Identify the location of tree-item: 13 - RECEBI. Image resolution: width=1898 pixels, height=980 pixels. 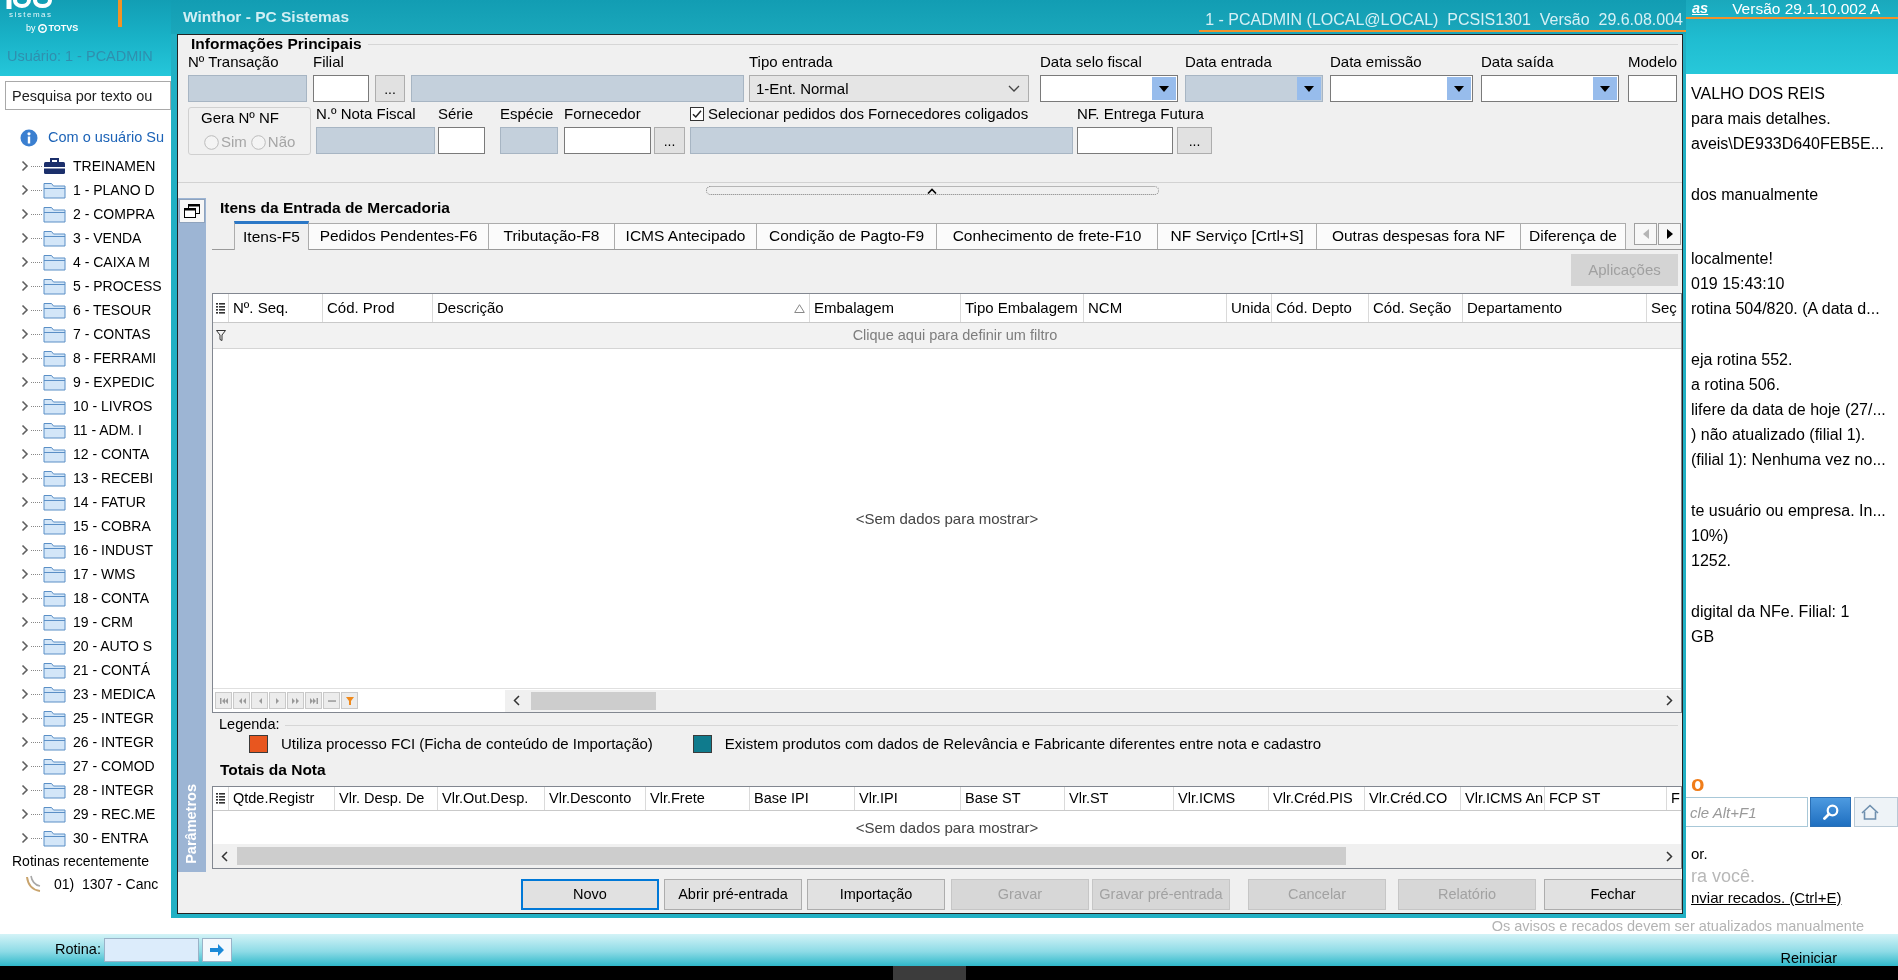
(85, 478).